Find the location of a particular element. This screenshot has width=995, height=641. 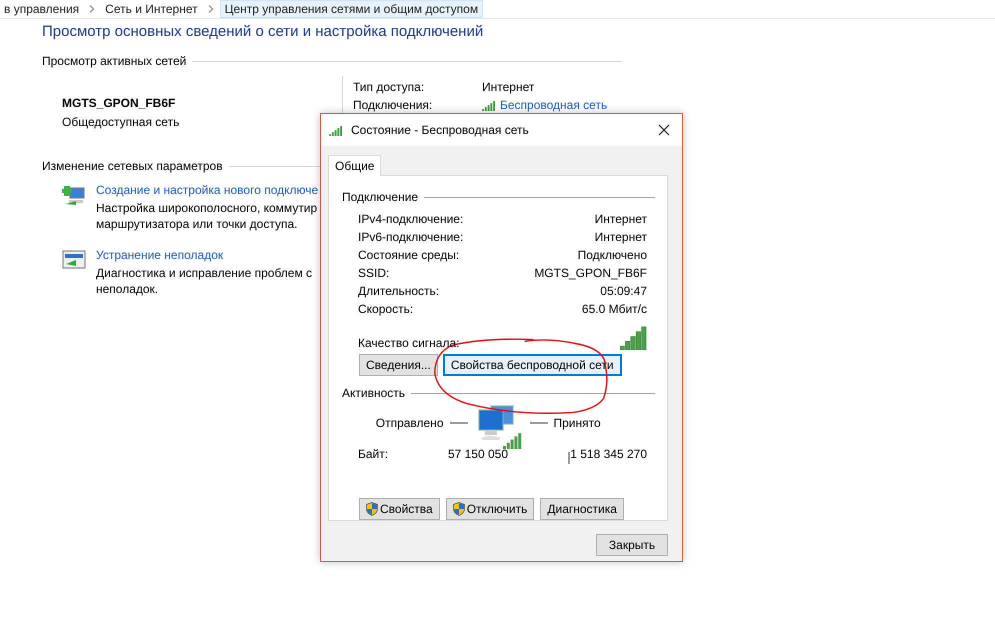

field-label: Скорость: is located at coordinates (386, 309).